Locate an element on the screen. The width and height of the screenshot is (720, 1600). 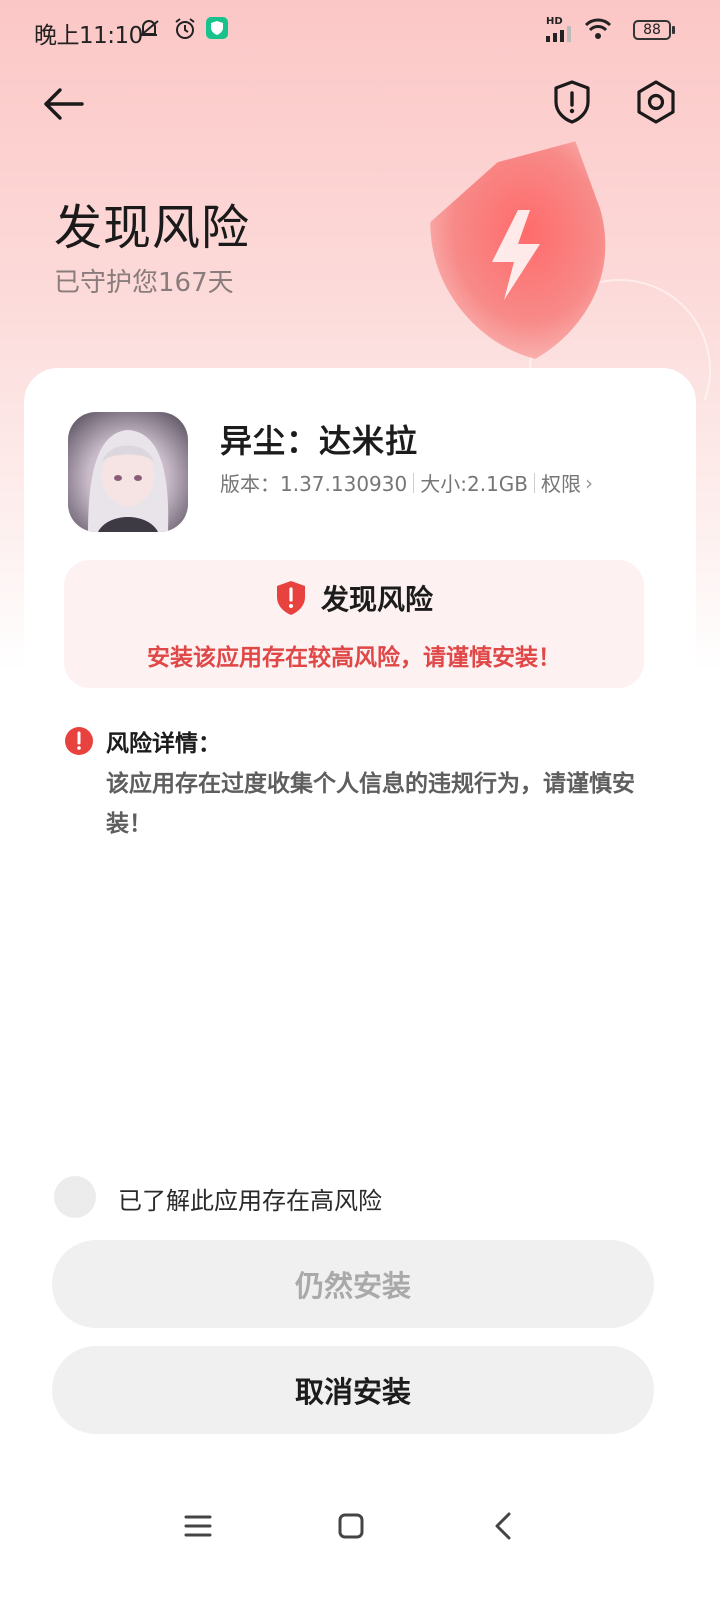
back-button is located at coordinates (64, 104).